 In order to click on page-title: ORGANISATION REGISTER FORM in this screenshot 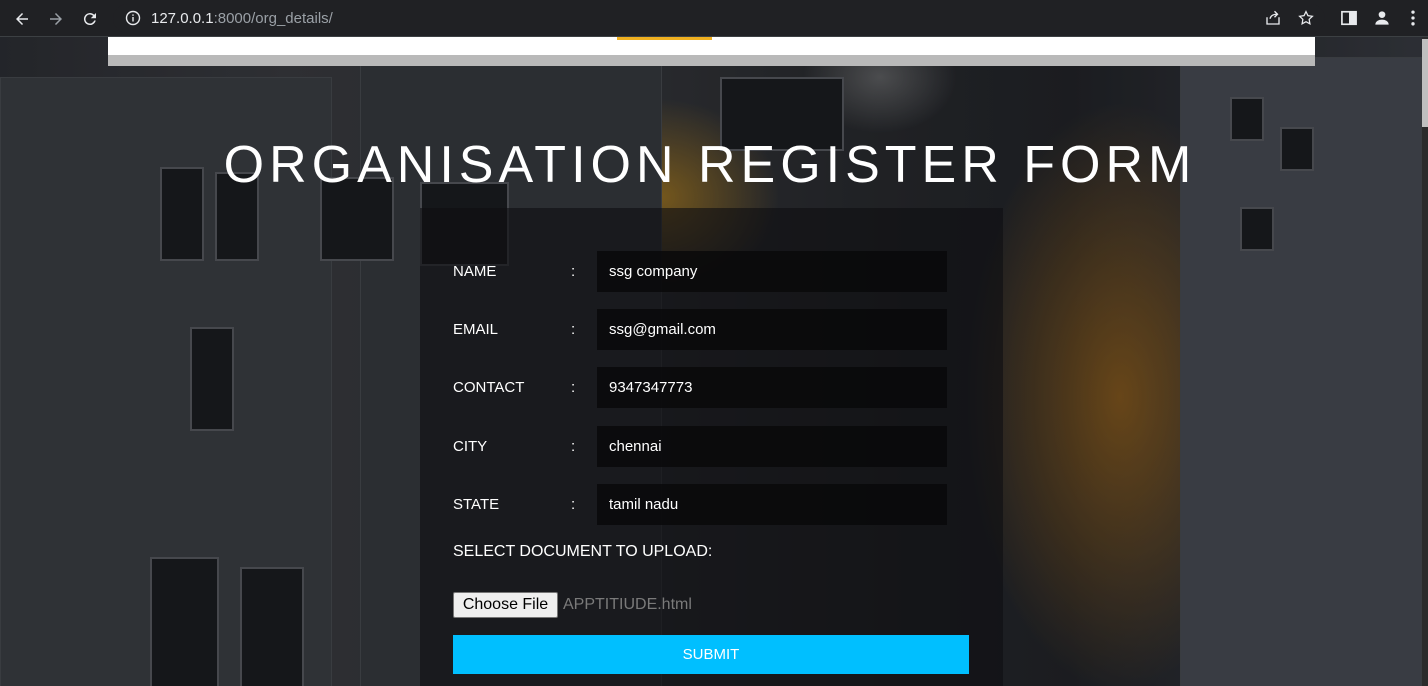, I will do `click(710, 164)`.